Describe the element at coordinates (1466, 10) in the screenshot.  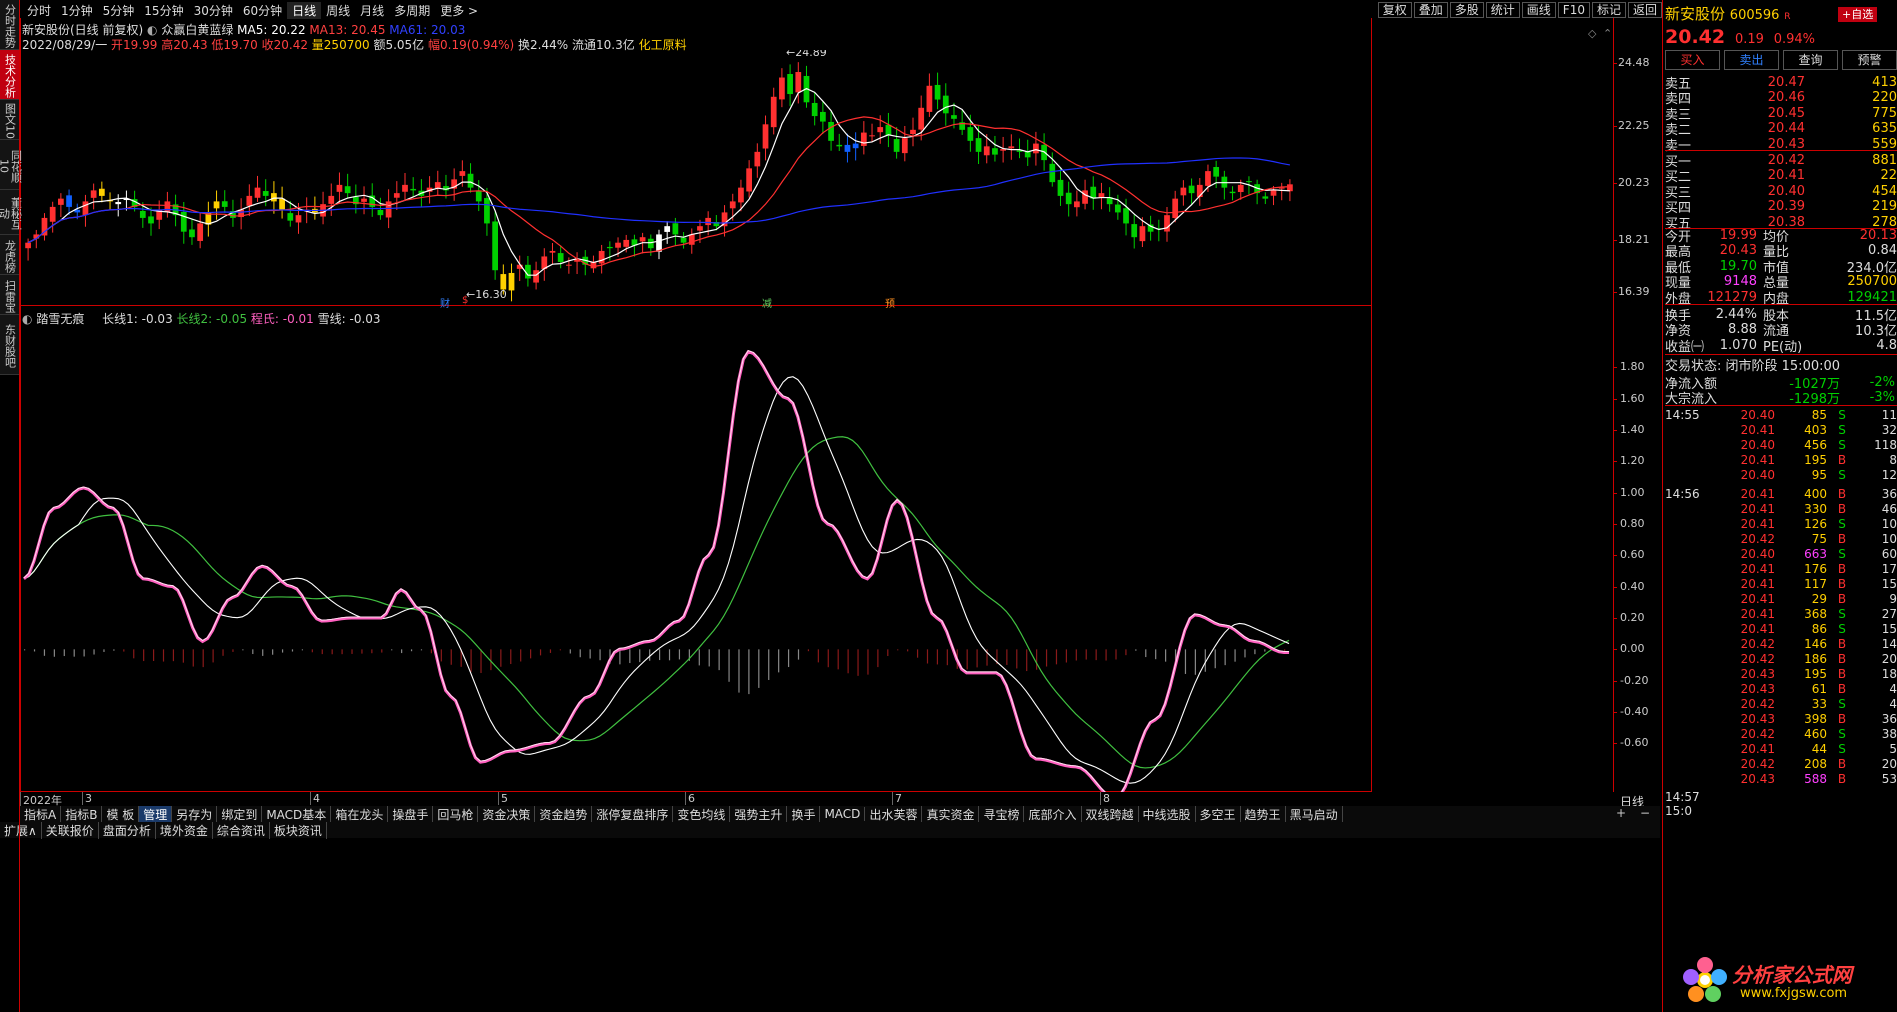
I see `tool-button-2: 多股` at that location.